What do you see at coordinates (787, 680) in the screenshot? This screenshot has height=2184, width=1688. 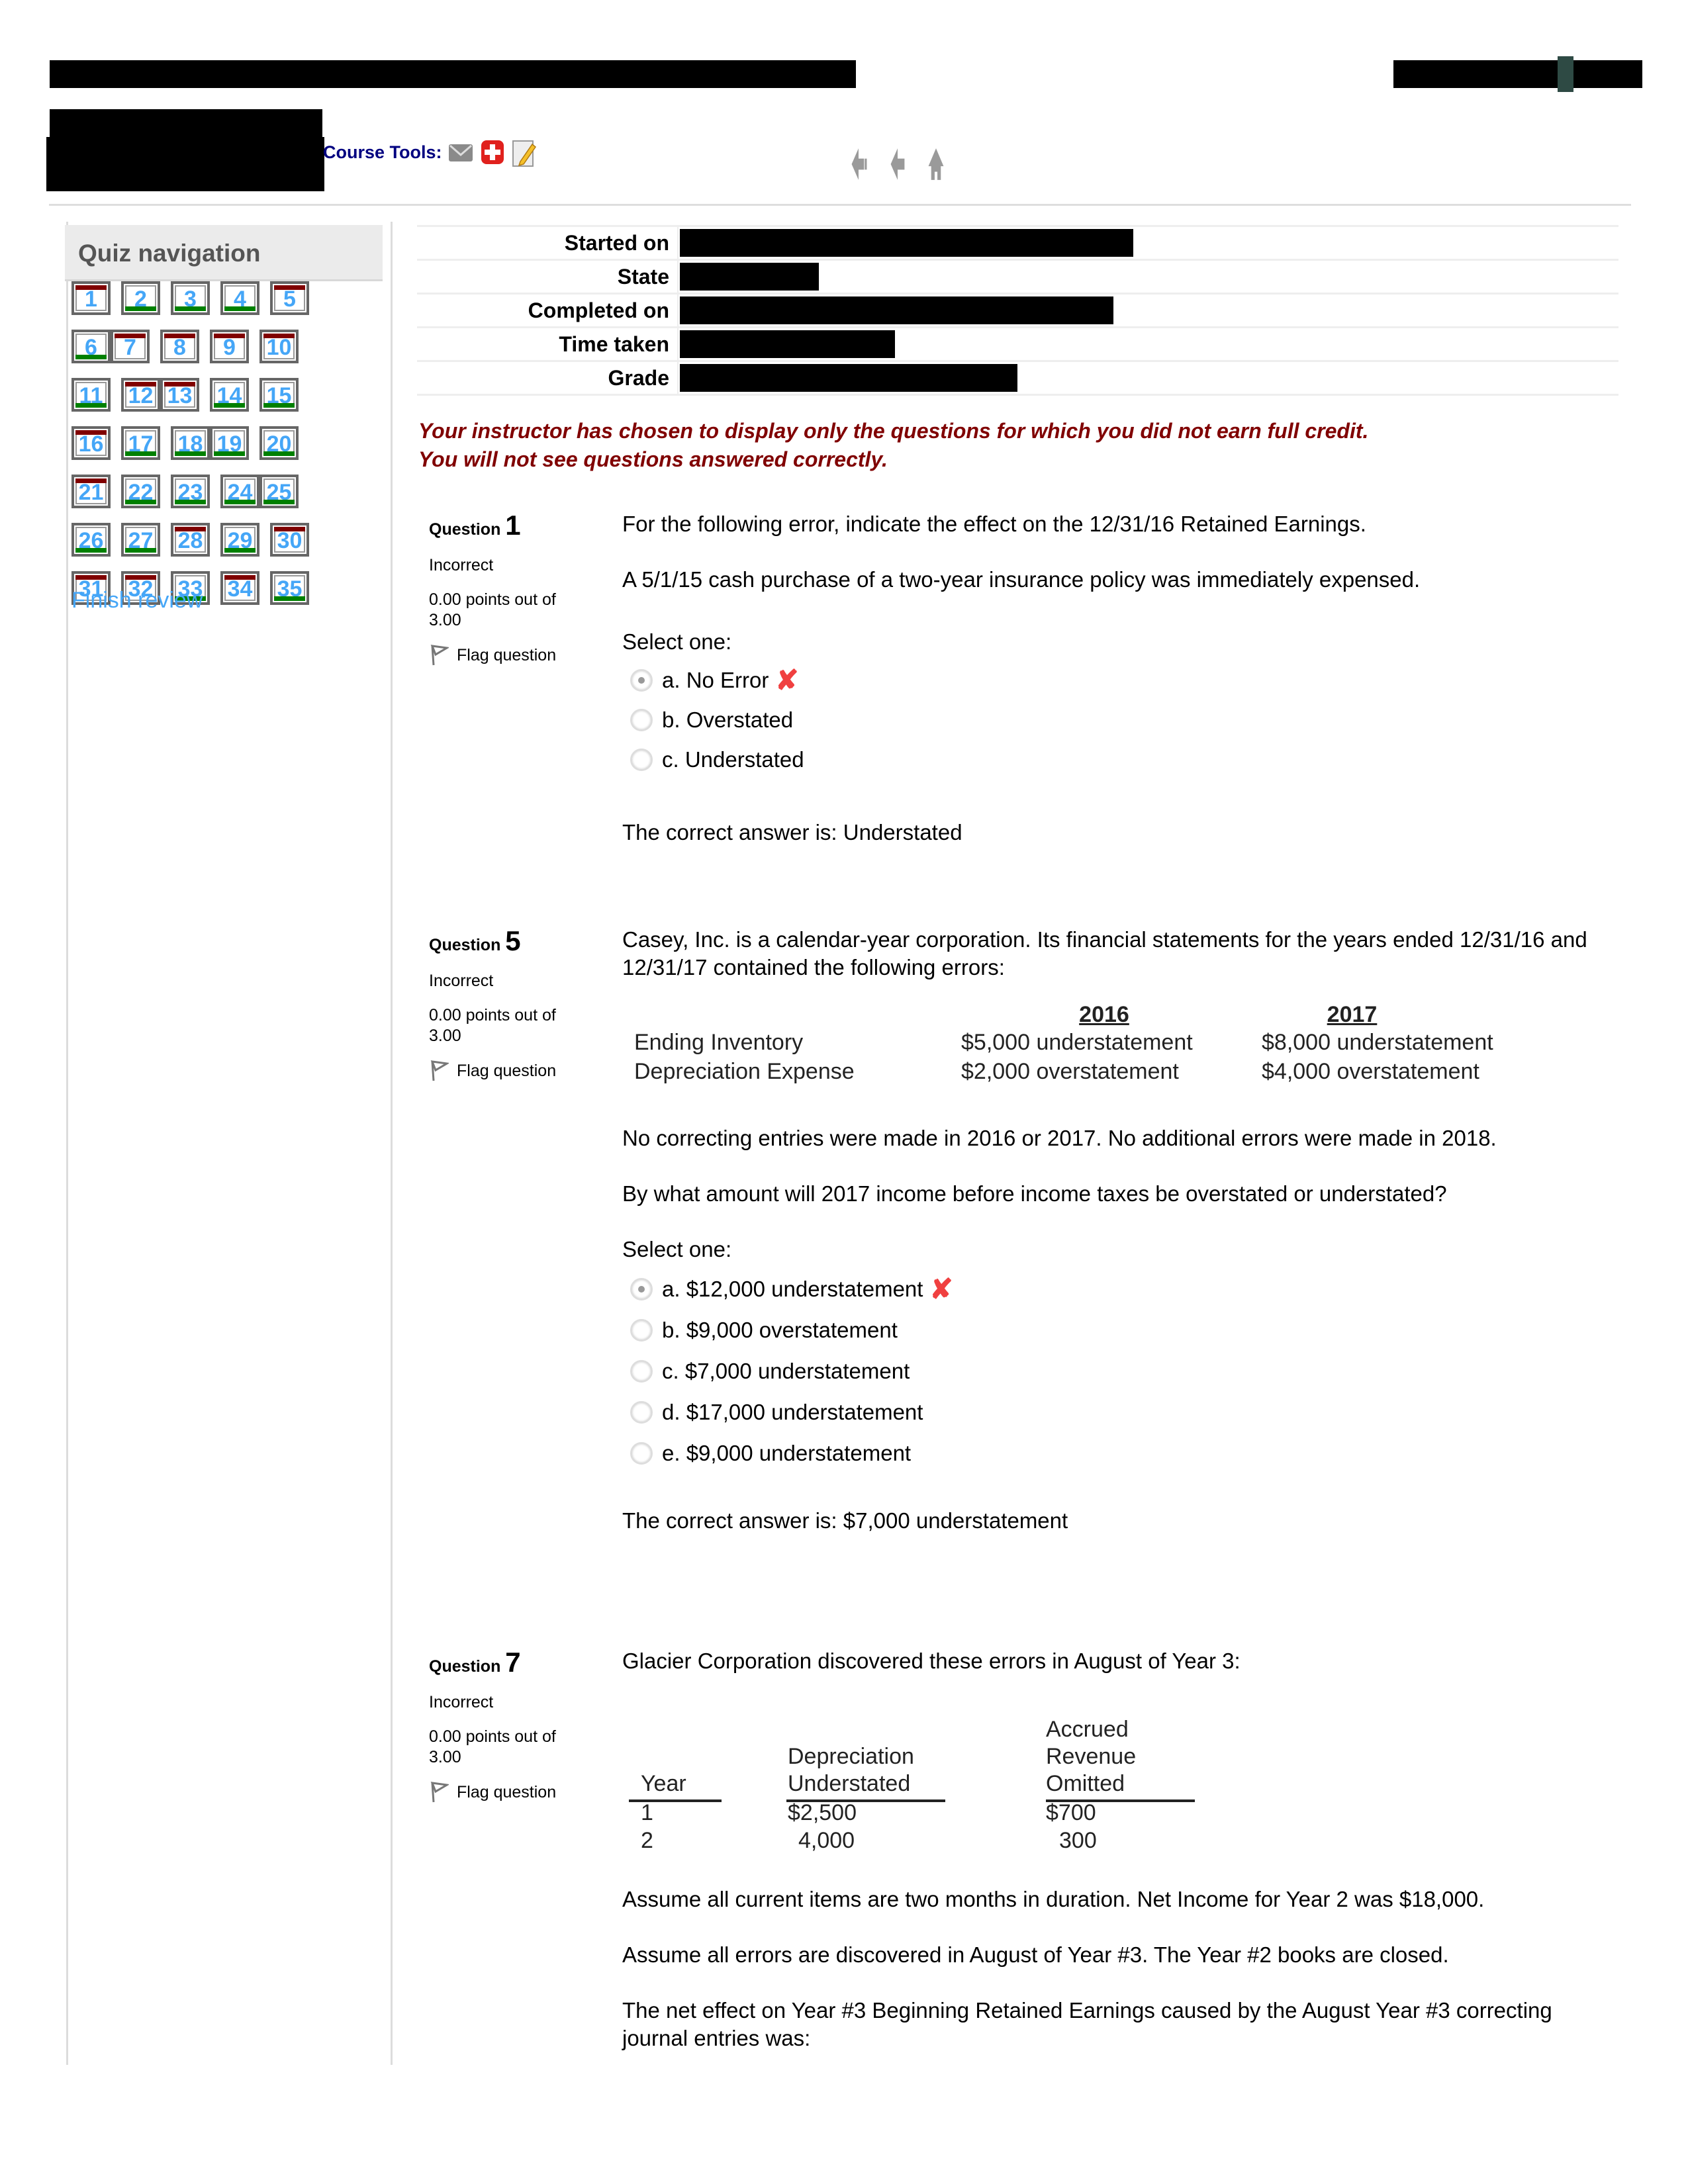 I see `incorrect-x-icon: ✘` at bounding box center [787, 680].